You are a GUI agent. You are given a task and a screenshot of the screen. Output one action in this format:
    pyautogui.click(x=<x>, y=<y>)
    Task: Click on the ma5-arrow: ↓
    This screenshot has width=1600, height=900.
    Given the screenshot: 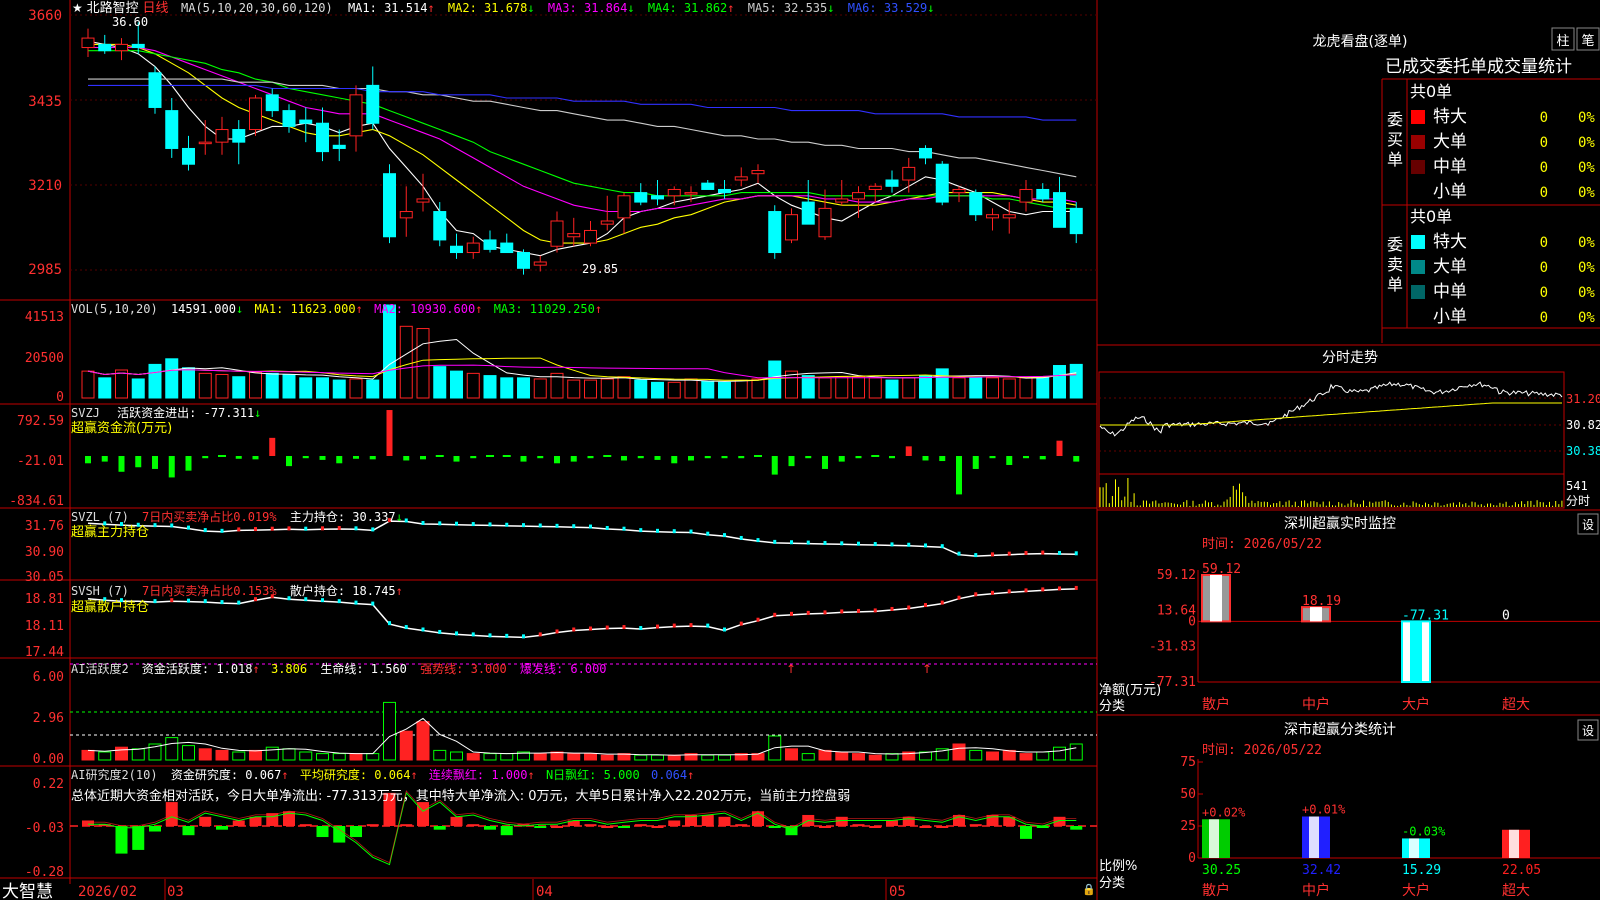 What is the action you would take?
    pyautogui.click(x=830, y=8)
    